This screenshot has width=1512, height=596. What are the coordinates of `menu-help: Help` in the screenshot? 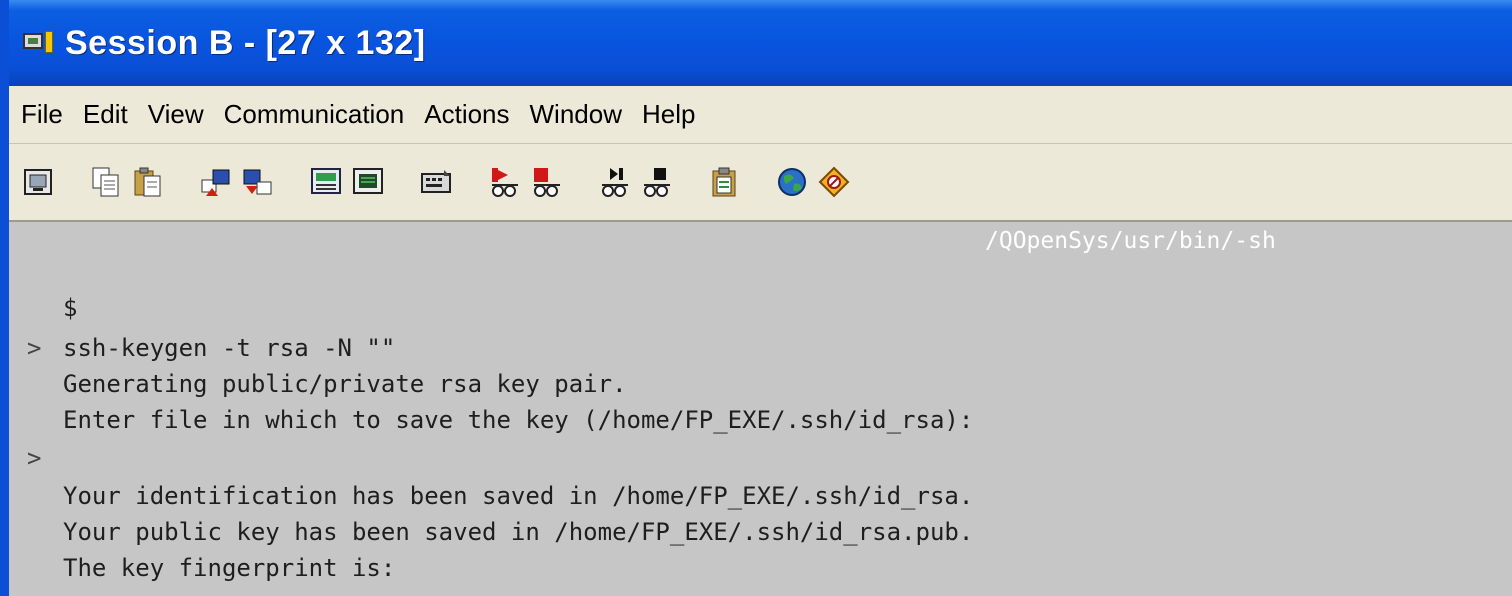 It's located at (668, 114).